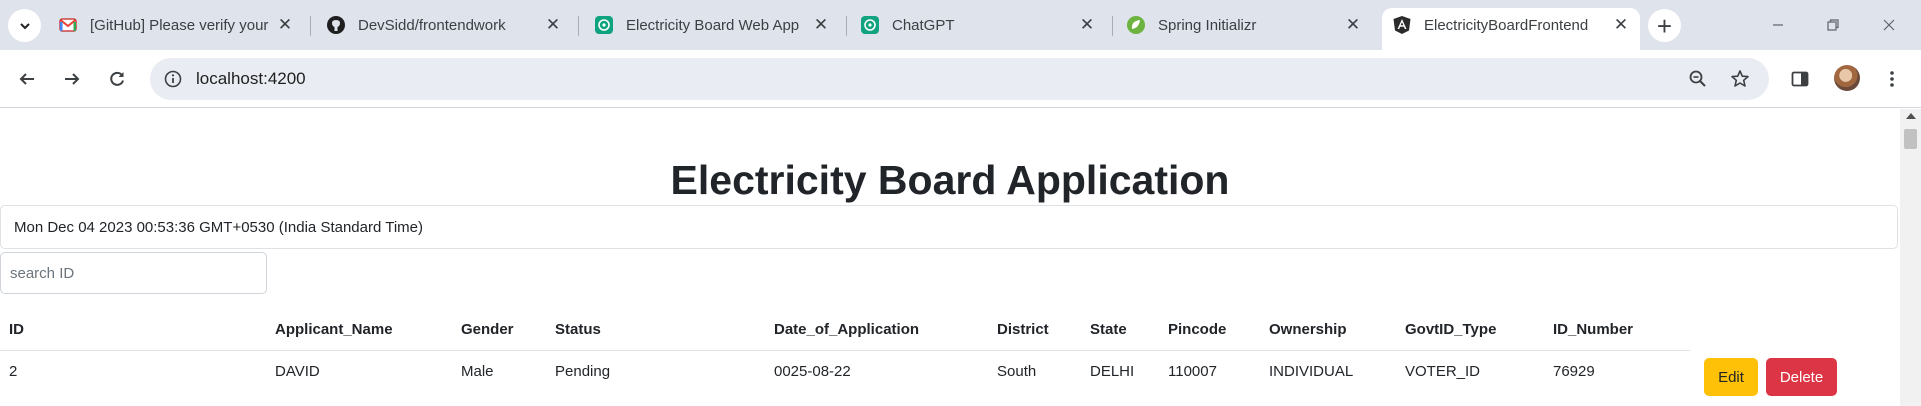 The image size is (1921, 406). I want to click on site-info-icon, so click(173, 79).